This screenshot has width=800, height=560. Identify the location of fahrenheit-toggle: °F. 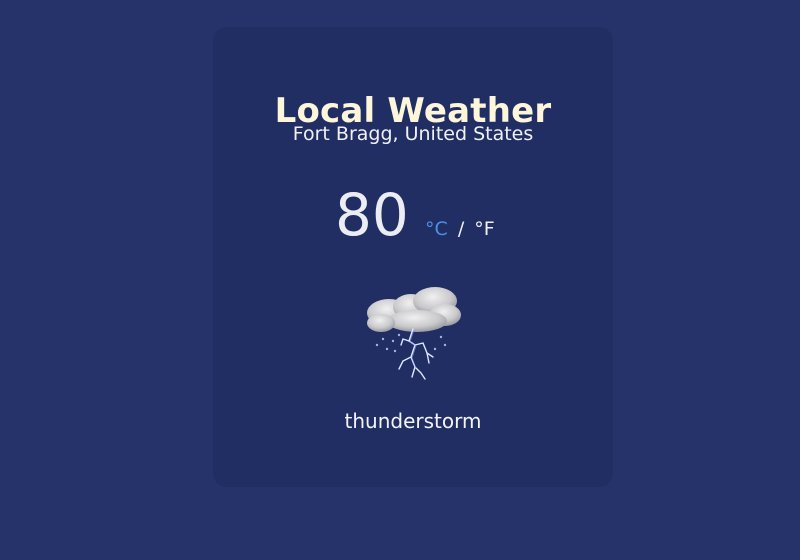
(484, 229).